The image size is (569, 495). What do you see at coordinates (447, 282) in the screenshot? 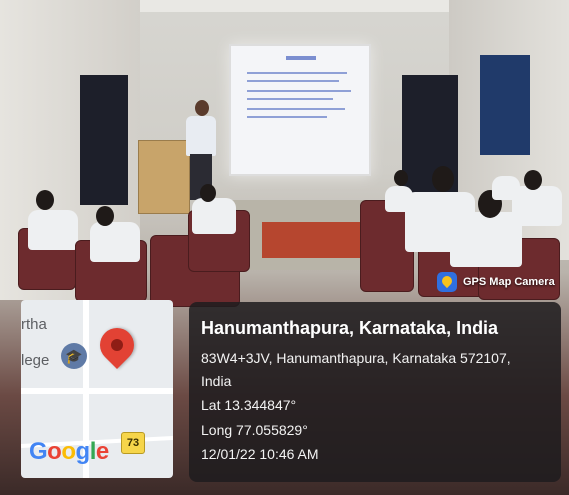
I see `gps-map-camera-icon` at bounding box center [447, 282].